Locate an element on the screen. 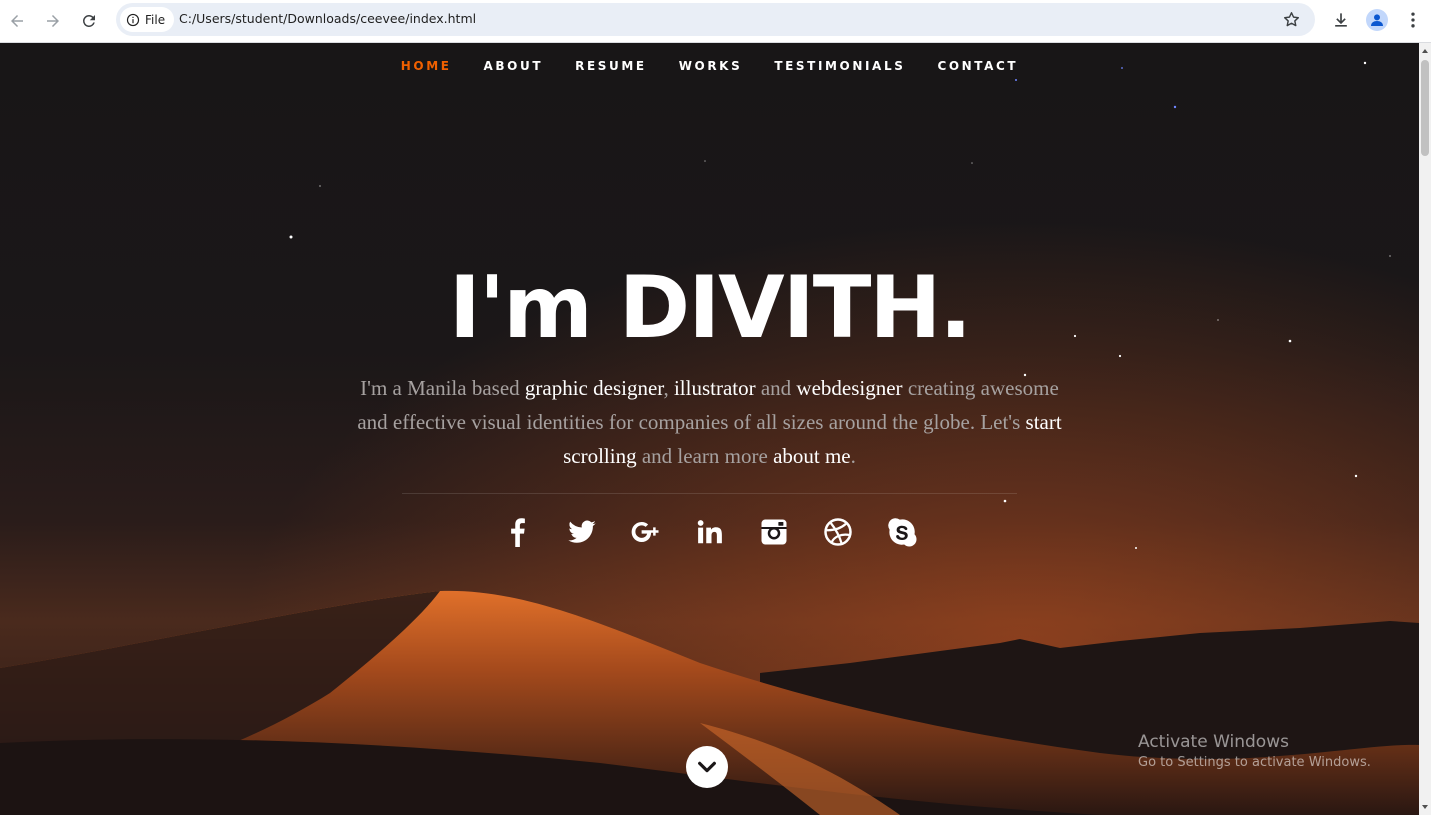 This screenshot has width=1431, height=815. banner-divider is located at coordinates (709, 493).